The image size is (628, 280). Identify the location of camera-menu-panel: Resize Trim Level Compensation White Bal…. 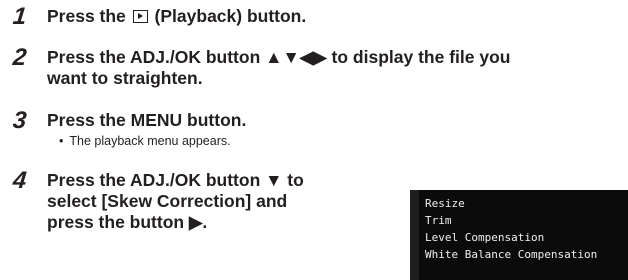
(523, 235).